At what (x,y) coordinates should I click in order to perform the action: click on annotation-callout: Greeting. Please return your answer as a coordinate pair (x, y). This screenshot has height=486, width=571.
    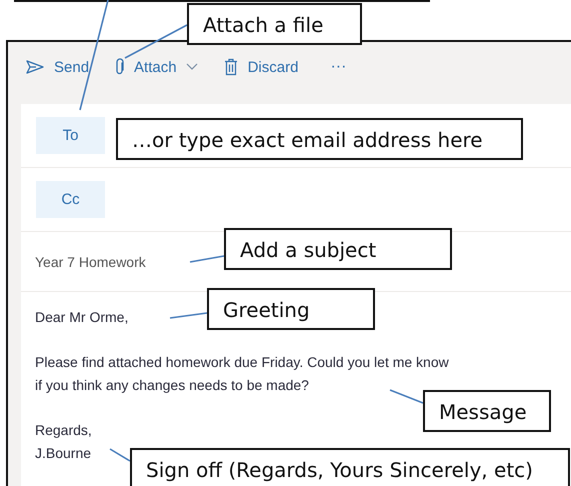
    Looking at the image, I should click on (291, 309).